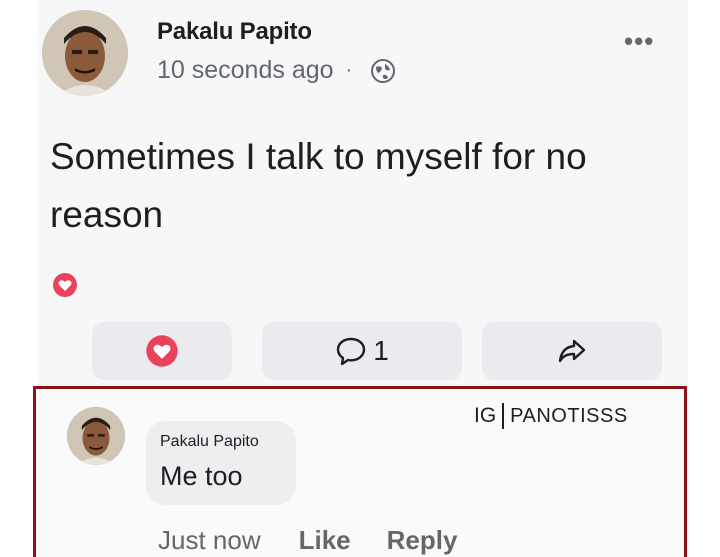 This screenshot has width=720, height=557. What do you see at coordinates (65, 285) in the screenshot?
I see `love-reaction-icon` at bounding box center [65, 285].